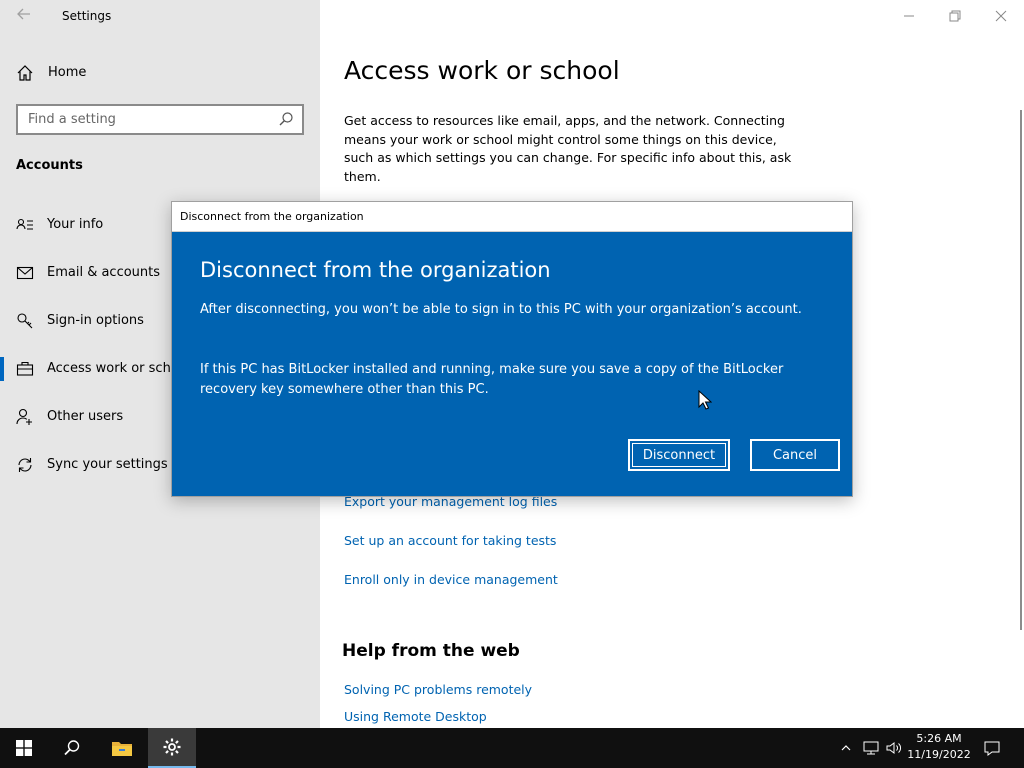  Describe the element at coordinates (25, 73) in the screenshot. I see `home-icon` at that location.